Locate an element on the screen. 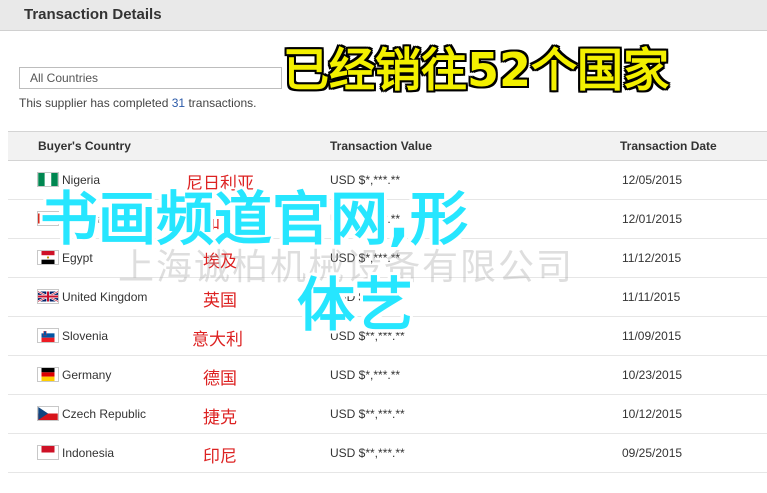 The height and width of the screenshot is (493, 767). country-filter-select: All Countries is located at coordinates (150, 78).